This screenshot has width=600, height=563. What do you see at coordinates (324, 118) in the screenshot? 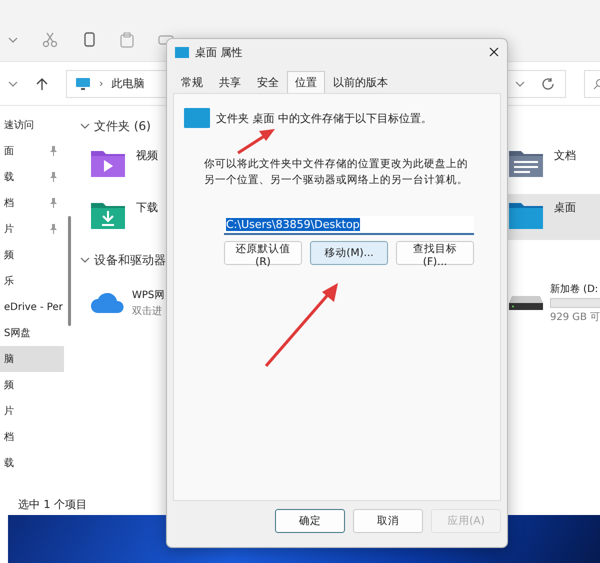
I see `info-text: 文件夹 桌面 中的文件存储于以下目标位置。` at bounding box center [324, 118].